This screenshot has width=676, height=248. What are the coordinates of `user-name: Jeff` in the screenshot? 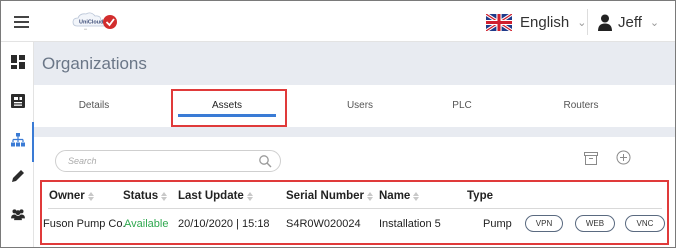 It's located at (630, 22).